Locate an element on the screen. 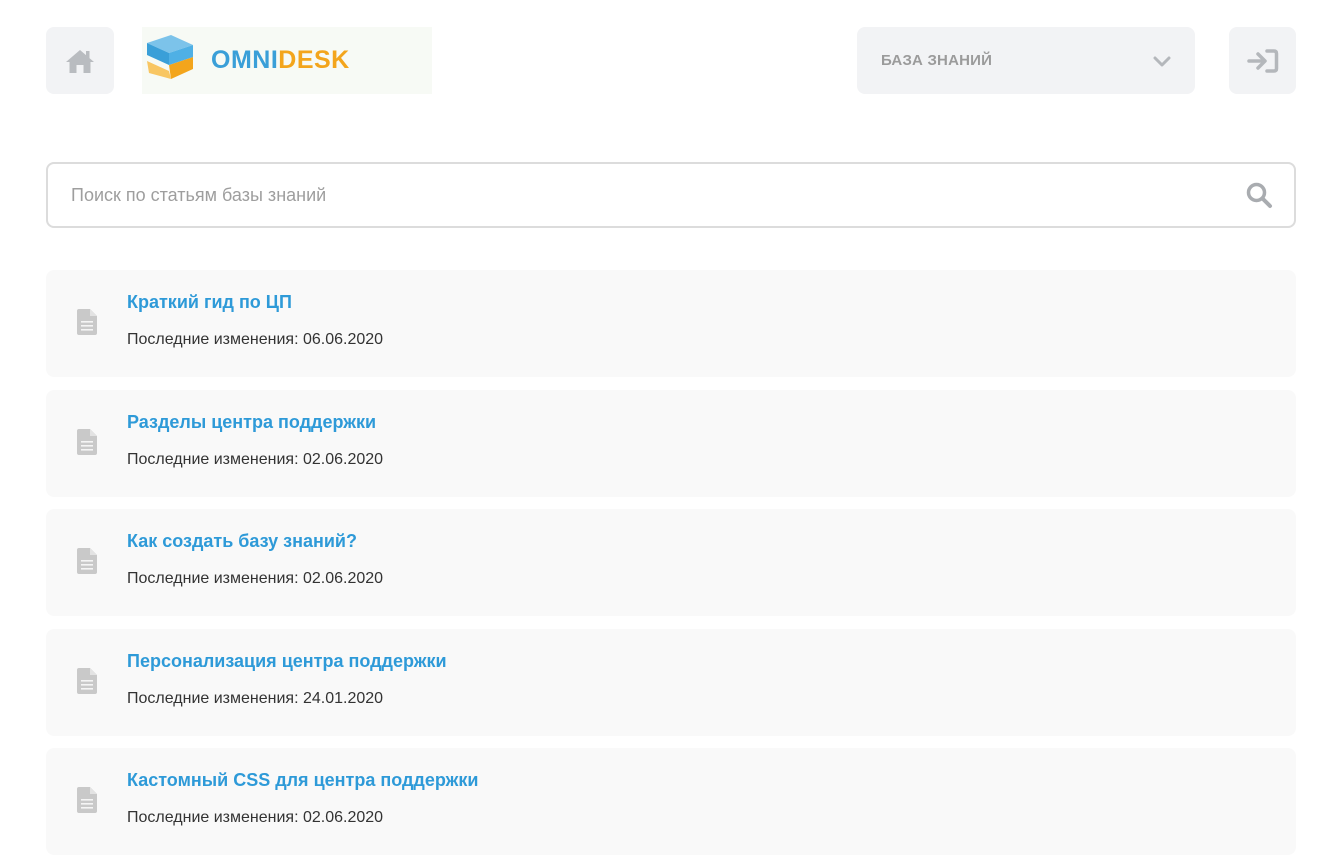  article-updated-date: Последние изменения: 24.01.2020 is located at coordinates (255, 698).